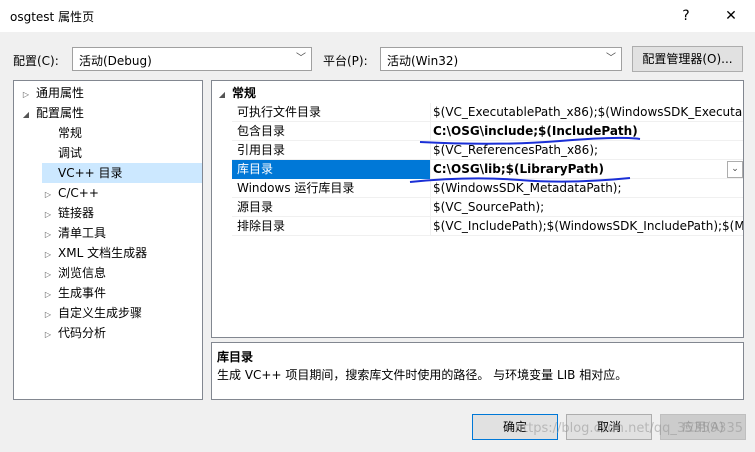  I want to click on property-row-reference-dirs: 引用目录 $(VC_ReferencesPath_x86);, so click(487, 150).